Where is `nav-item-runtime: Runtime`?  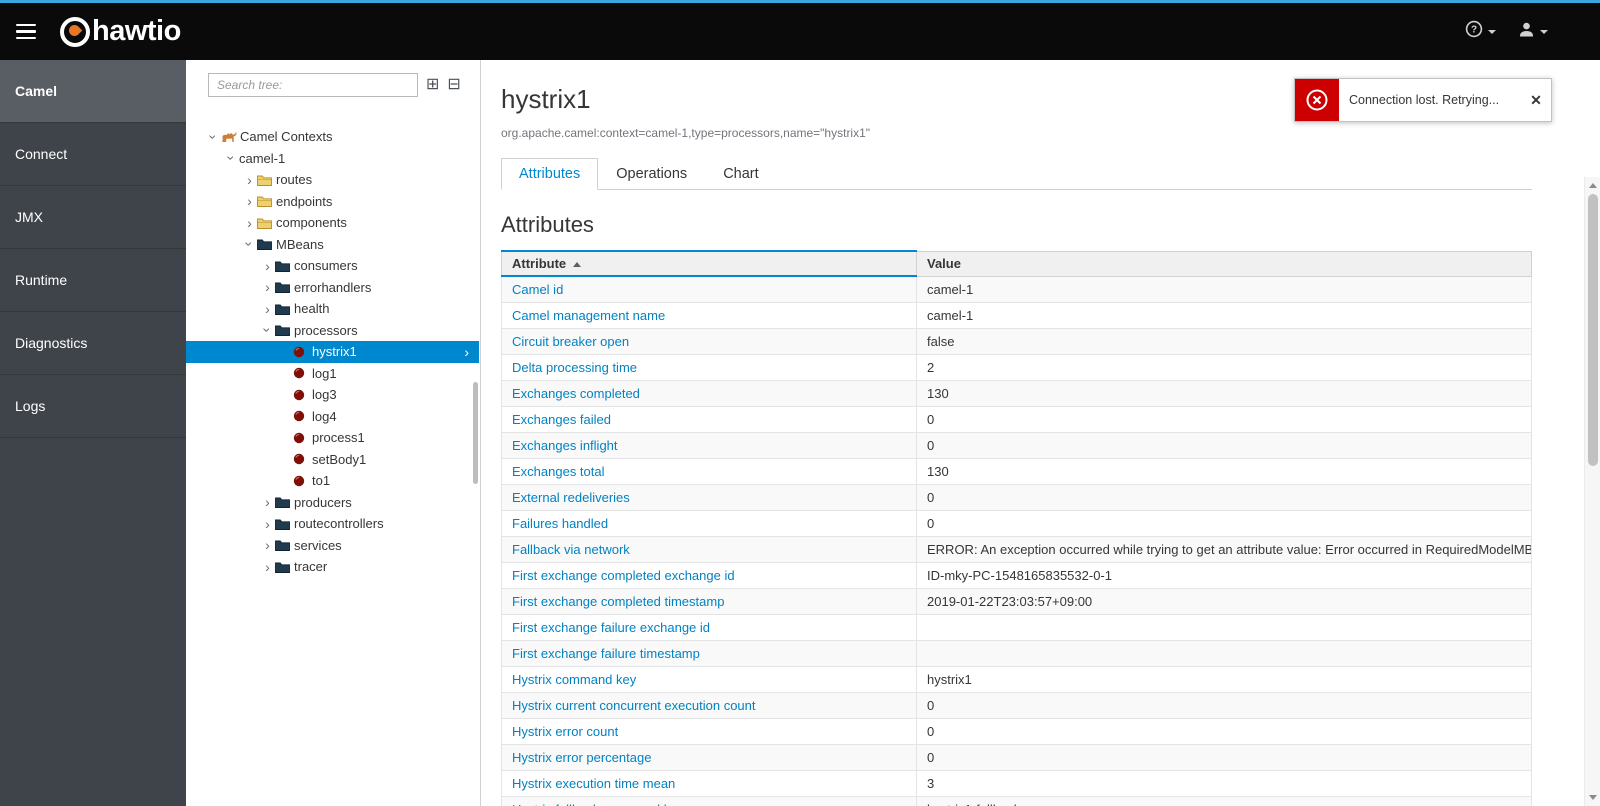
nav-item-runtime: Runtime is located at coordinates (93, 280).